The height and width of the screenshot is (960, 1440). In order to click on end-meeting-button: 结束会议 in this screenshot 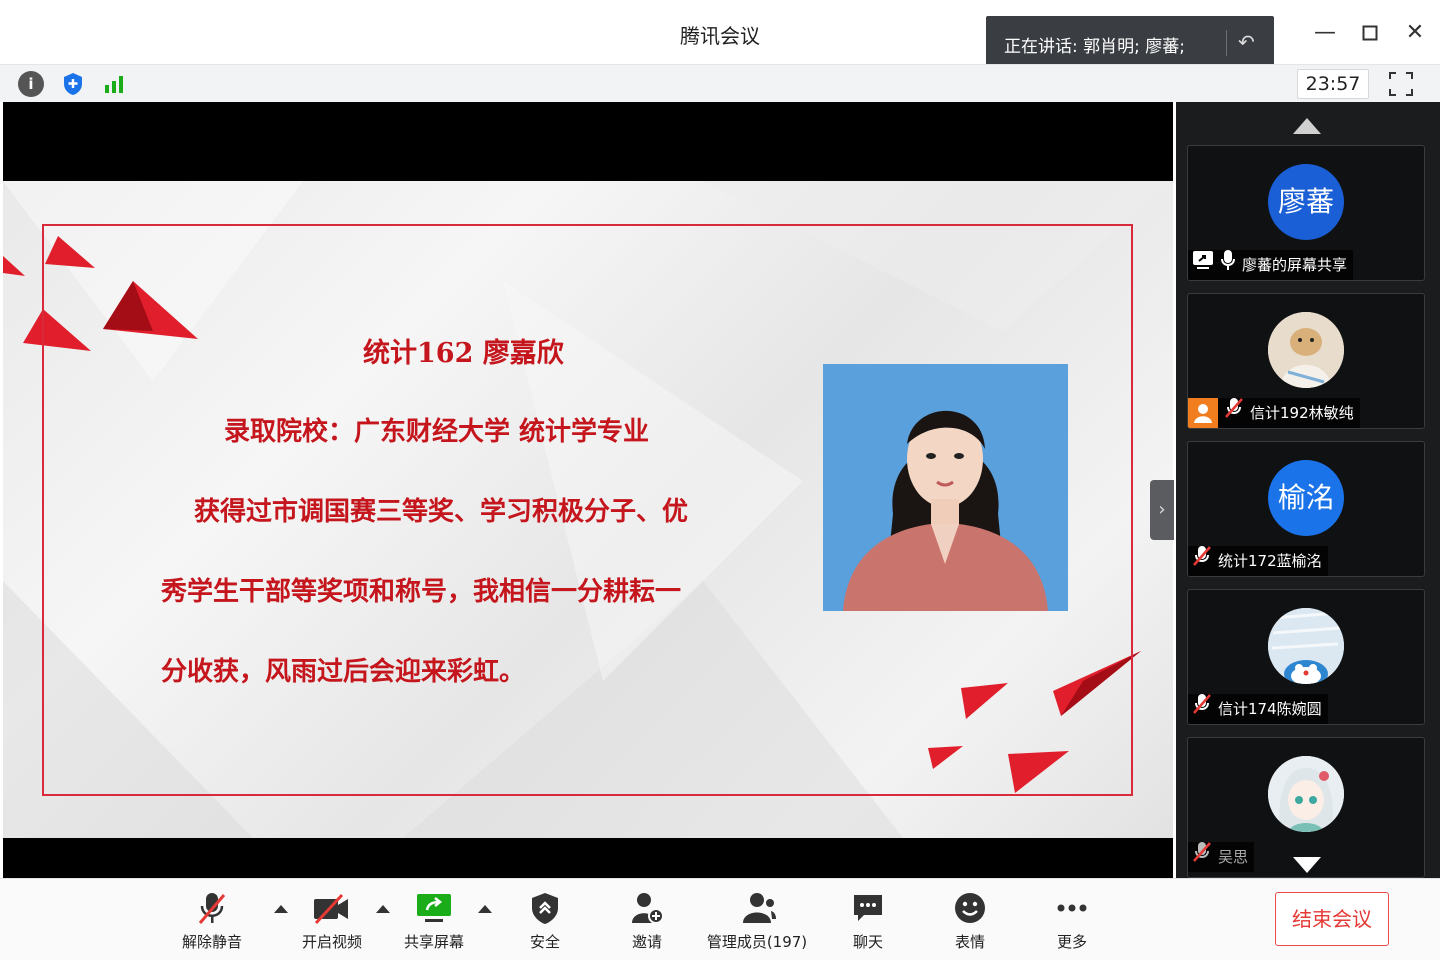, I will do `click(1332, 919)`.